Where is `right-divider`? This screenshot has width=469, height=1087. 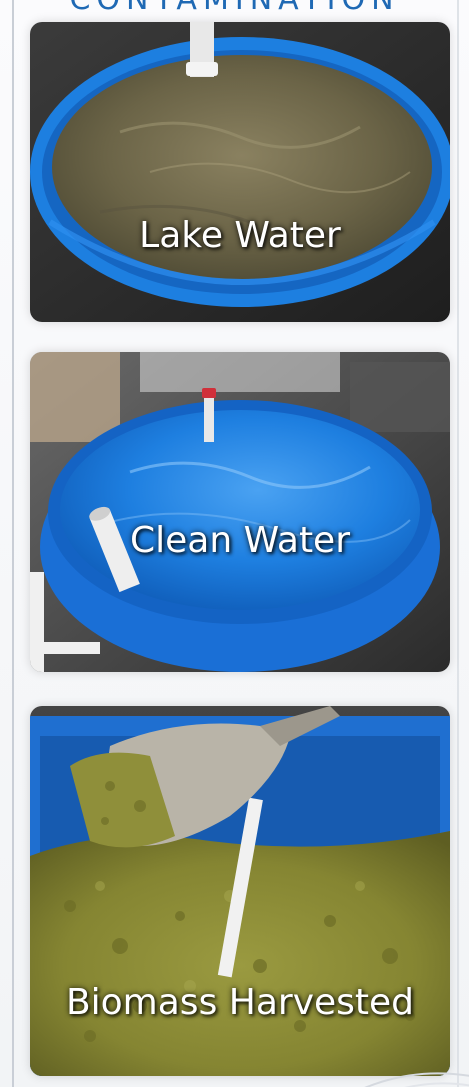
right-divider is located at coordinates (458, 543).